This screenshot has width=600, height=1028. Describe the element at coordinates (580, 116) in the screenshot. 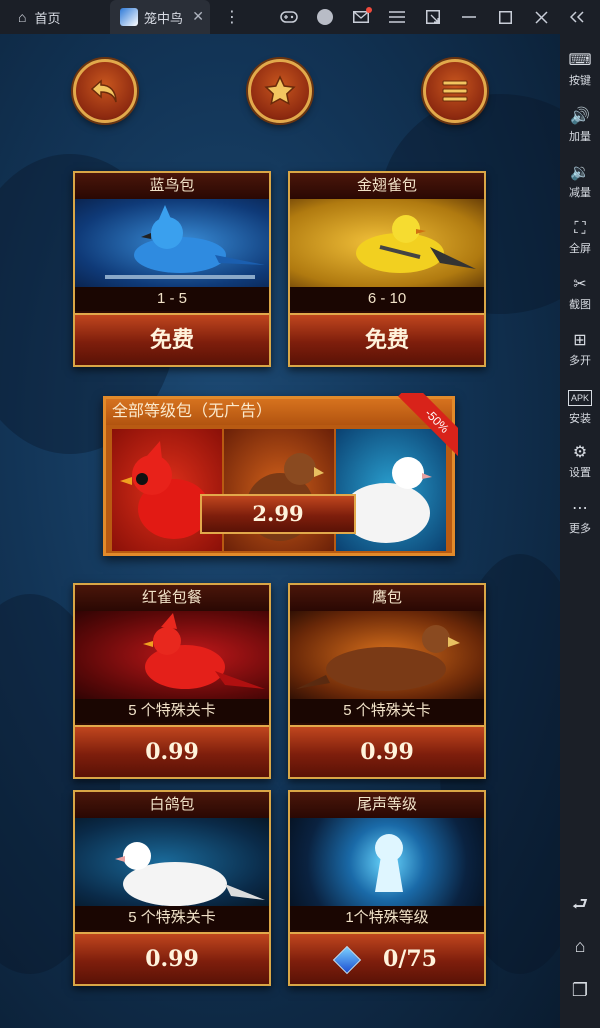

I see `volume-up-icon: 🔊` at that location.